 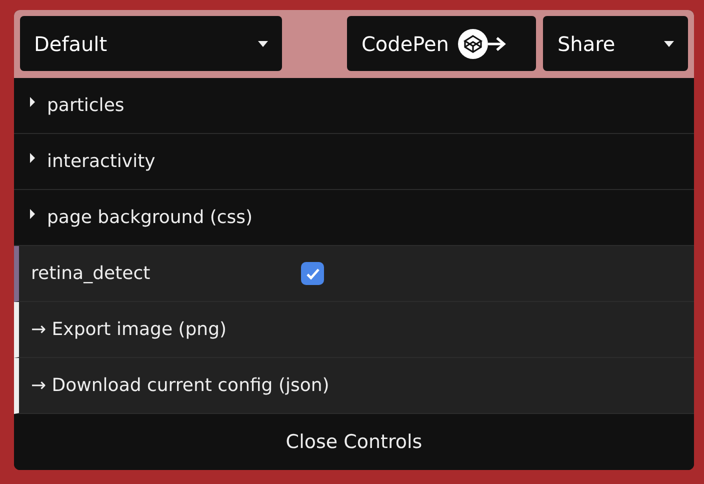 What do you see at coordinates (354, 330) in the screenshot?
I see `action-row: → Export image (png)` at bounding box center [354, 330].